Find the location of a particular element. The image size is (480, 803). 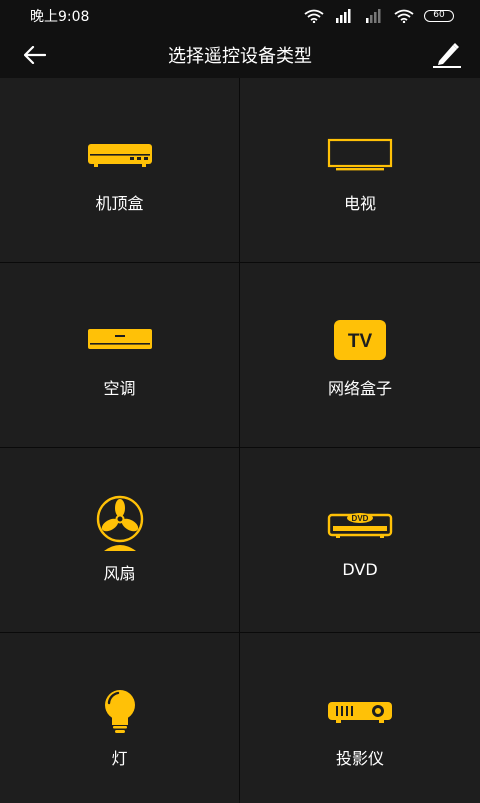

status-icons: 60 is located at coordinates (379, 16).